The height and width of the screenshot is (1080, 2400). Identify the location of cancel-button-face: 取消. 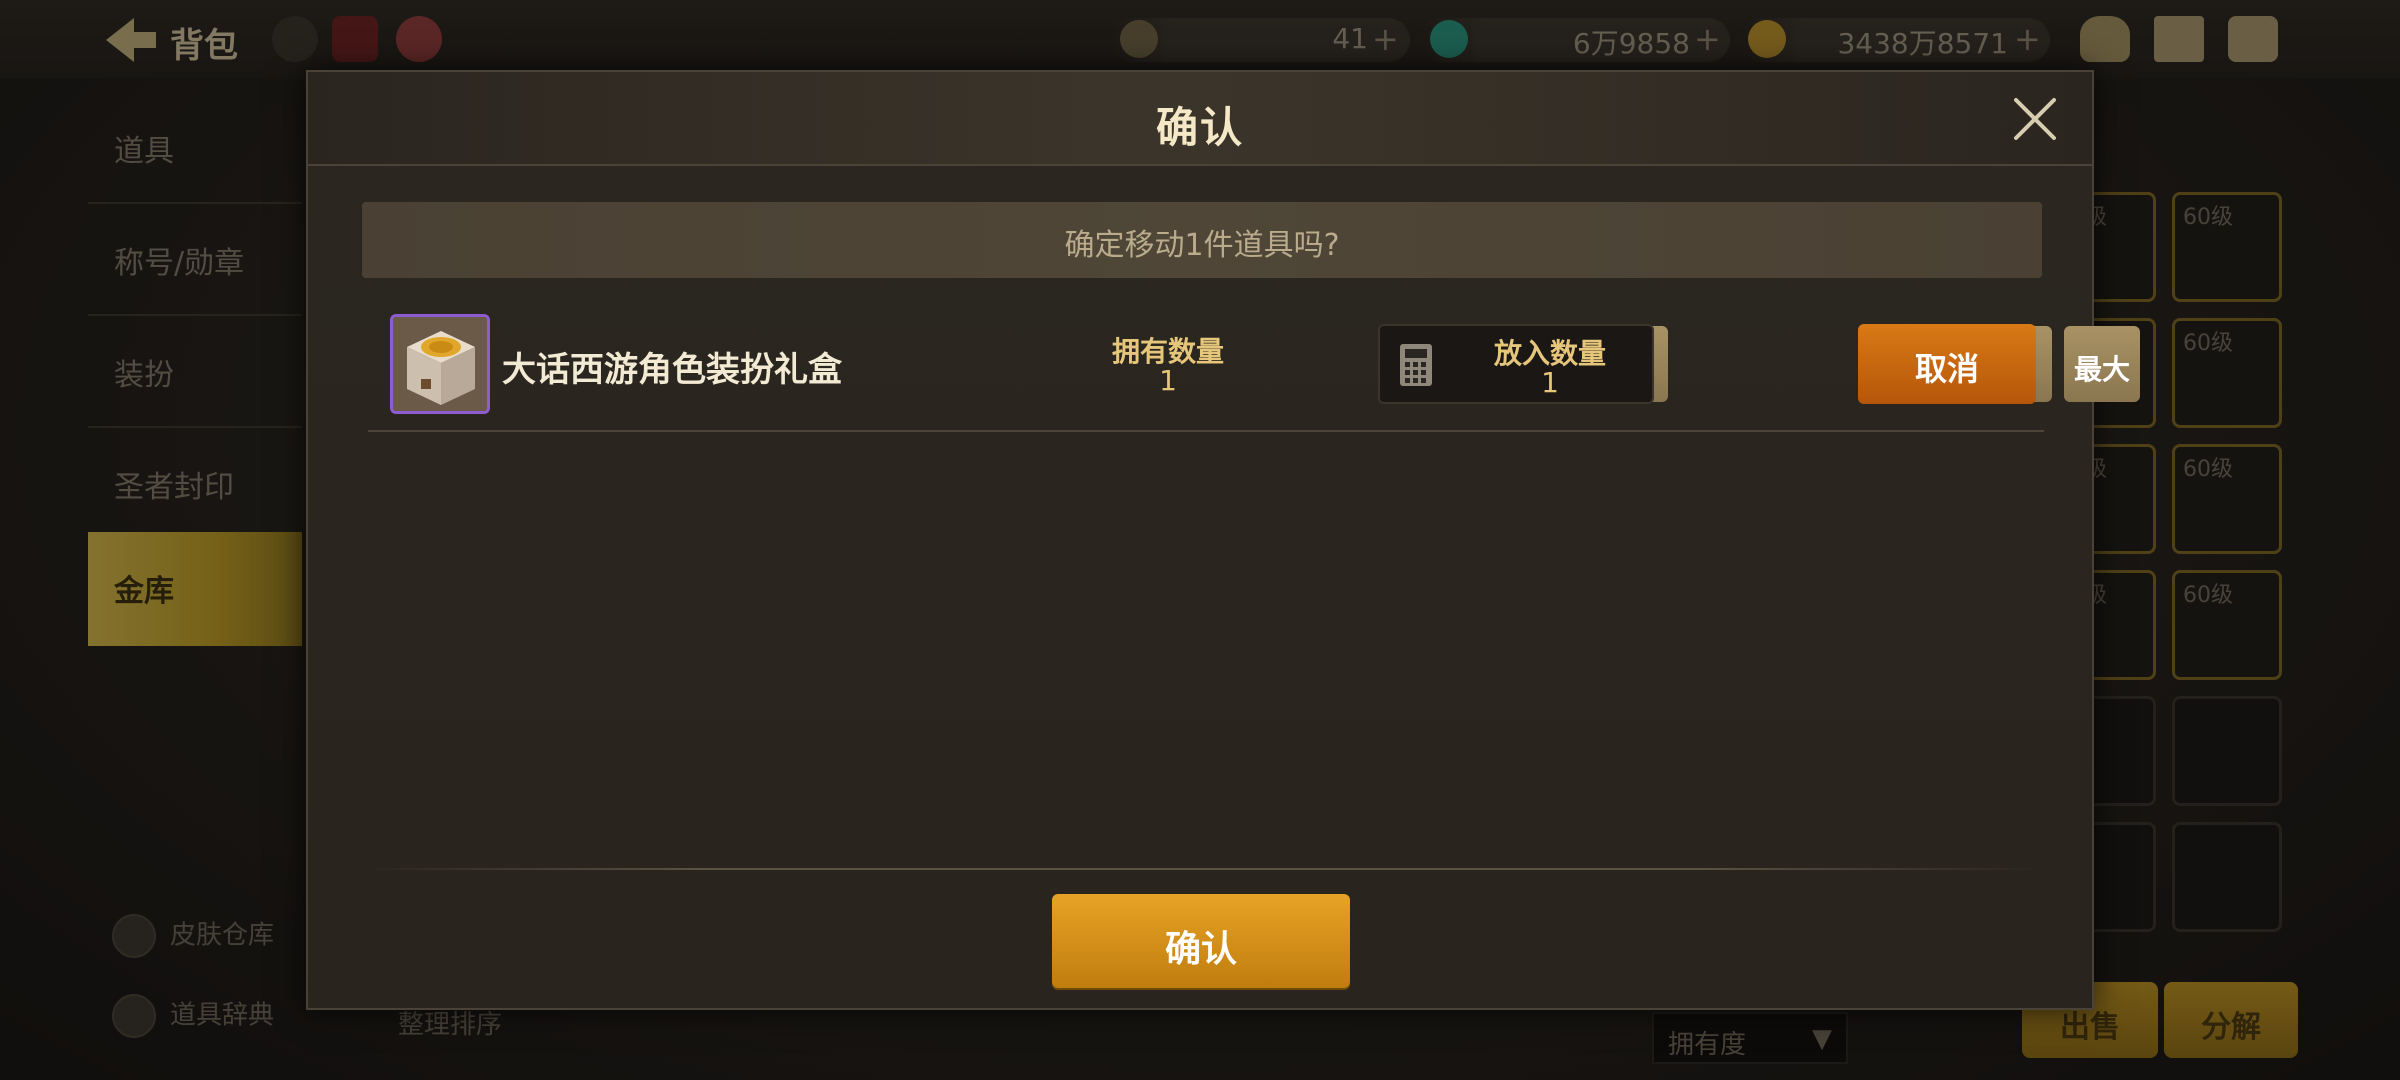
(1947, 364).